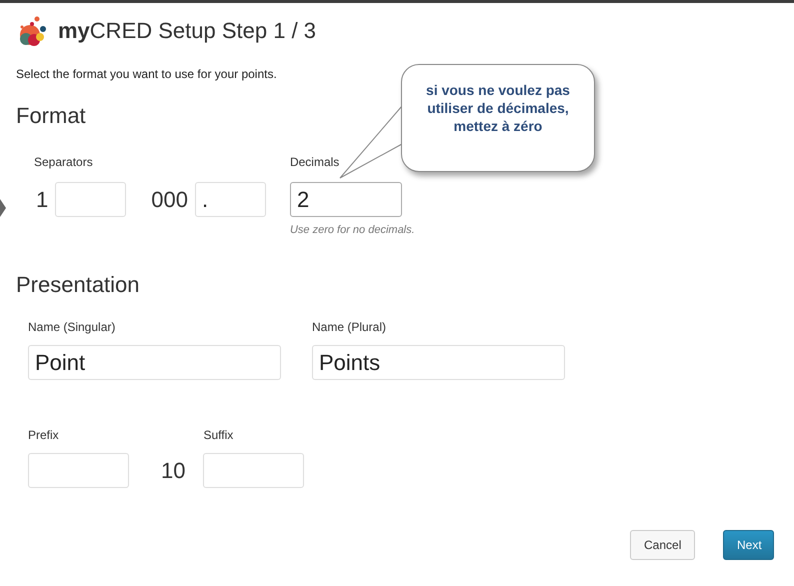  Describe the element at coordinates (42, 199) in the screenshot. I see `number-sample: 1` at that location.